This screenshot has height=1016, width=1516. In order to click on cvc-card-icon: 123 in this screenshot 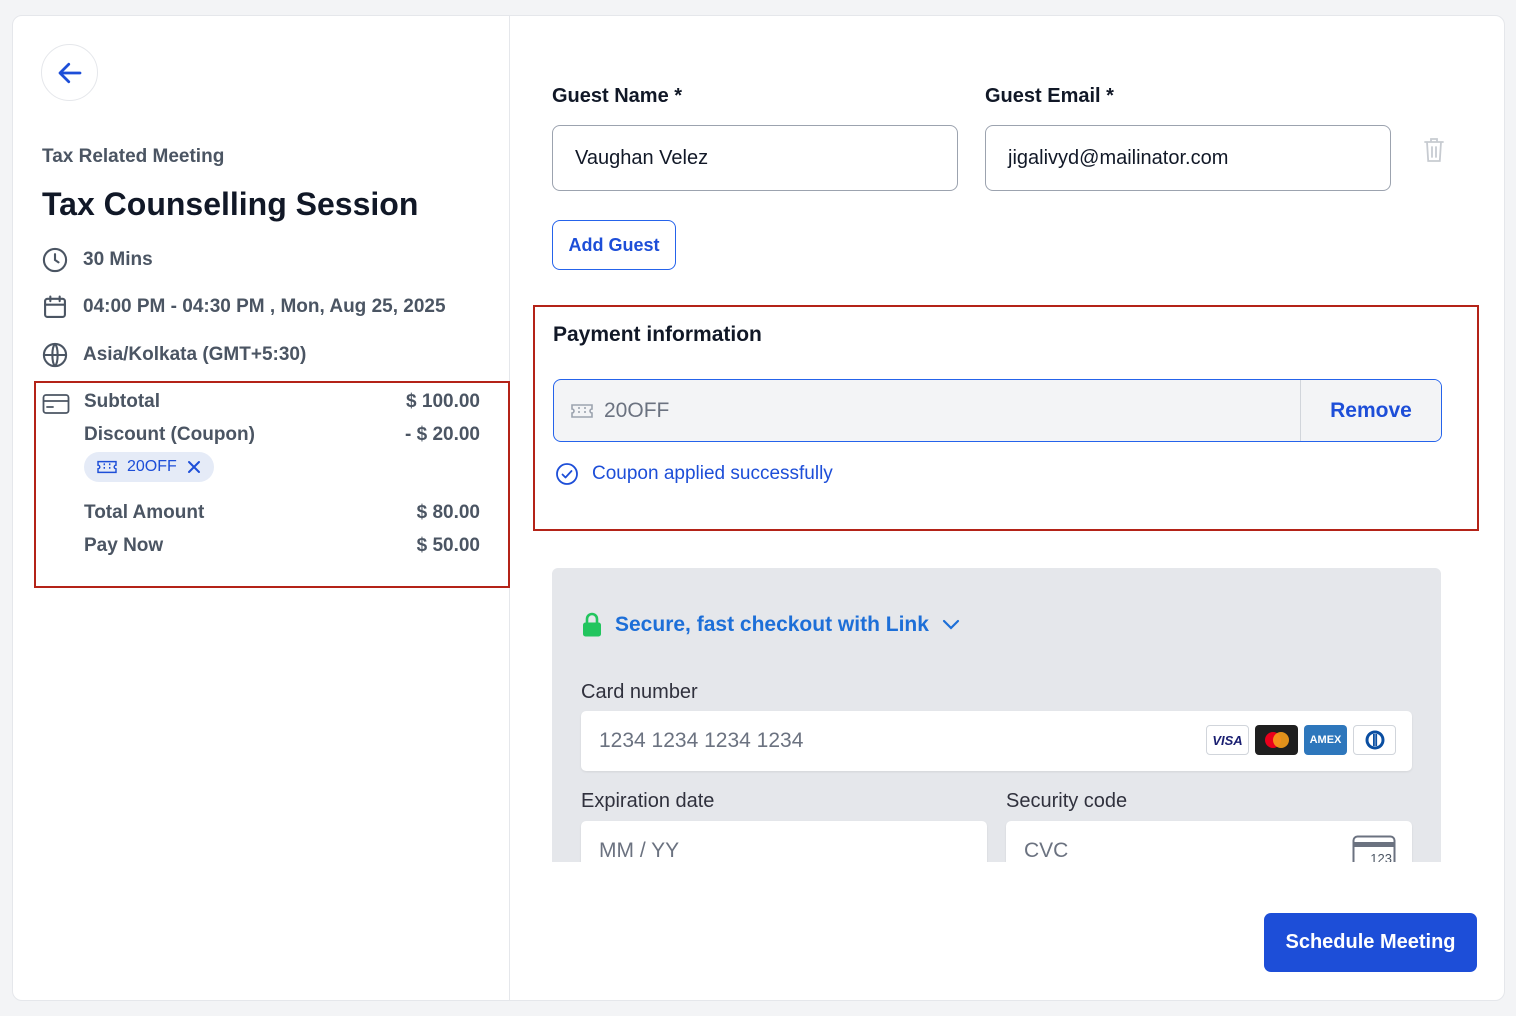, I will do `click(1374, 848)`.